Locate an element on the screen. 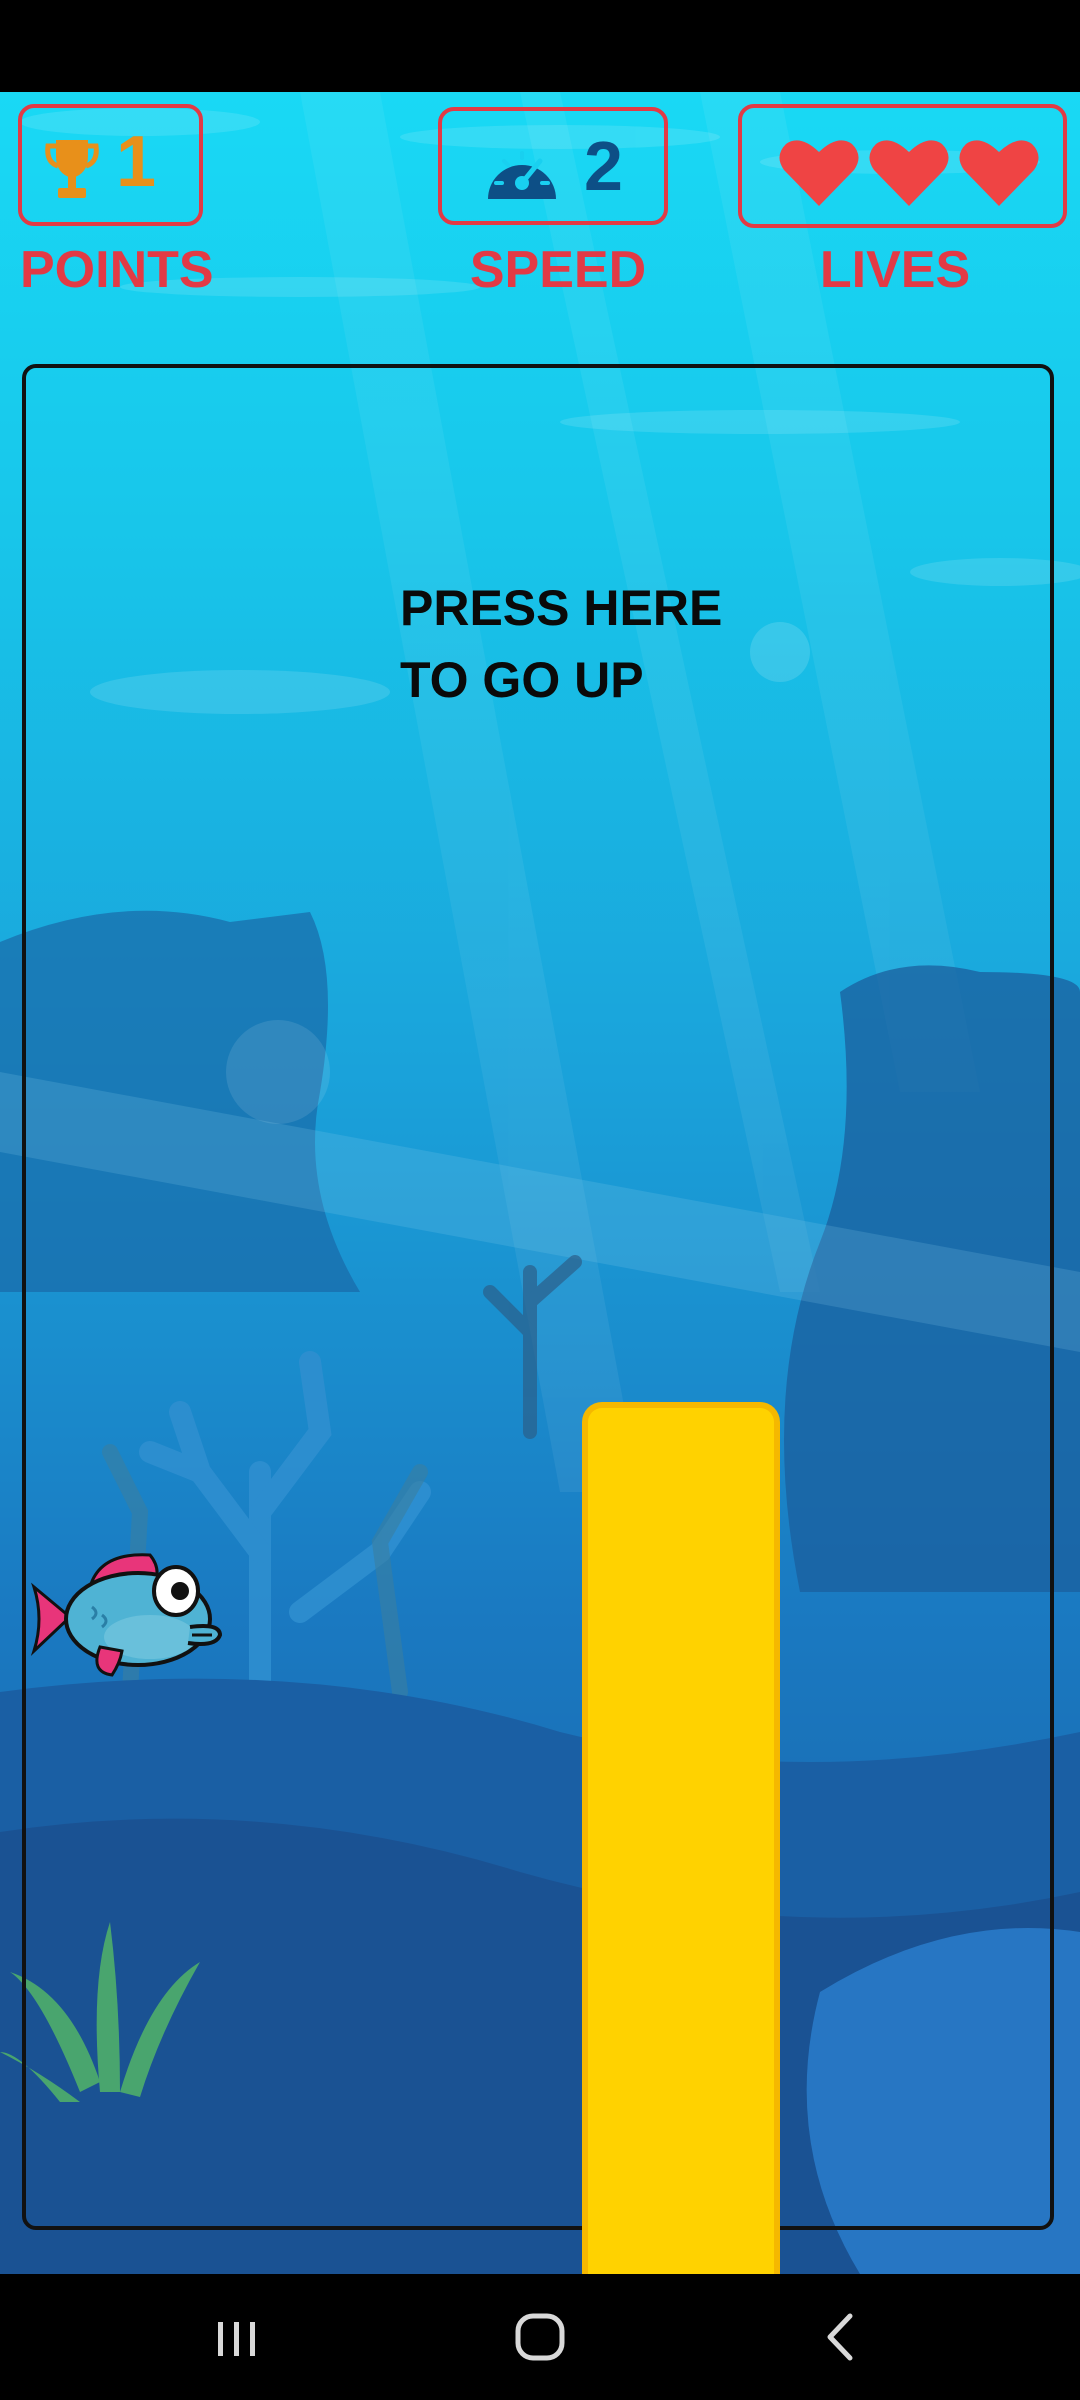 The height and width of the screenshot is (2400, 1080). tap-instruction: PRESS HERE TO GO UP is located at coordinates (561, 644).